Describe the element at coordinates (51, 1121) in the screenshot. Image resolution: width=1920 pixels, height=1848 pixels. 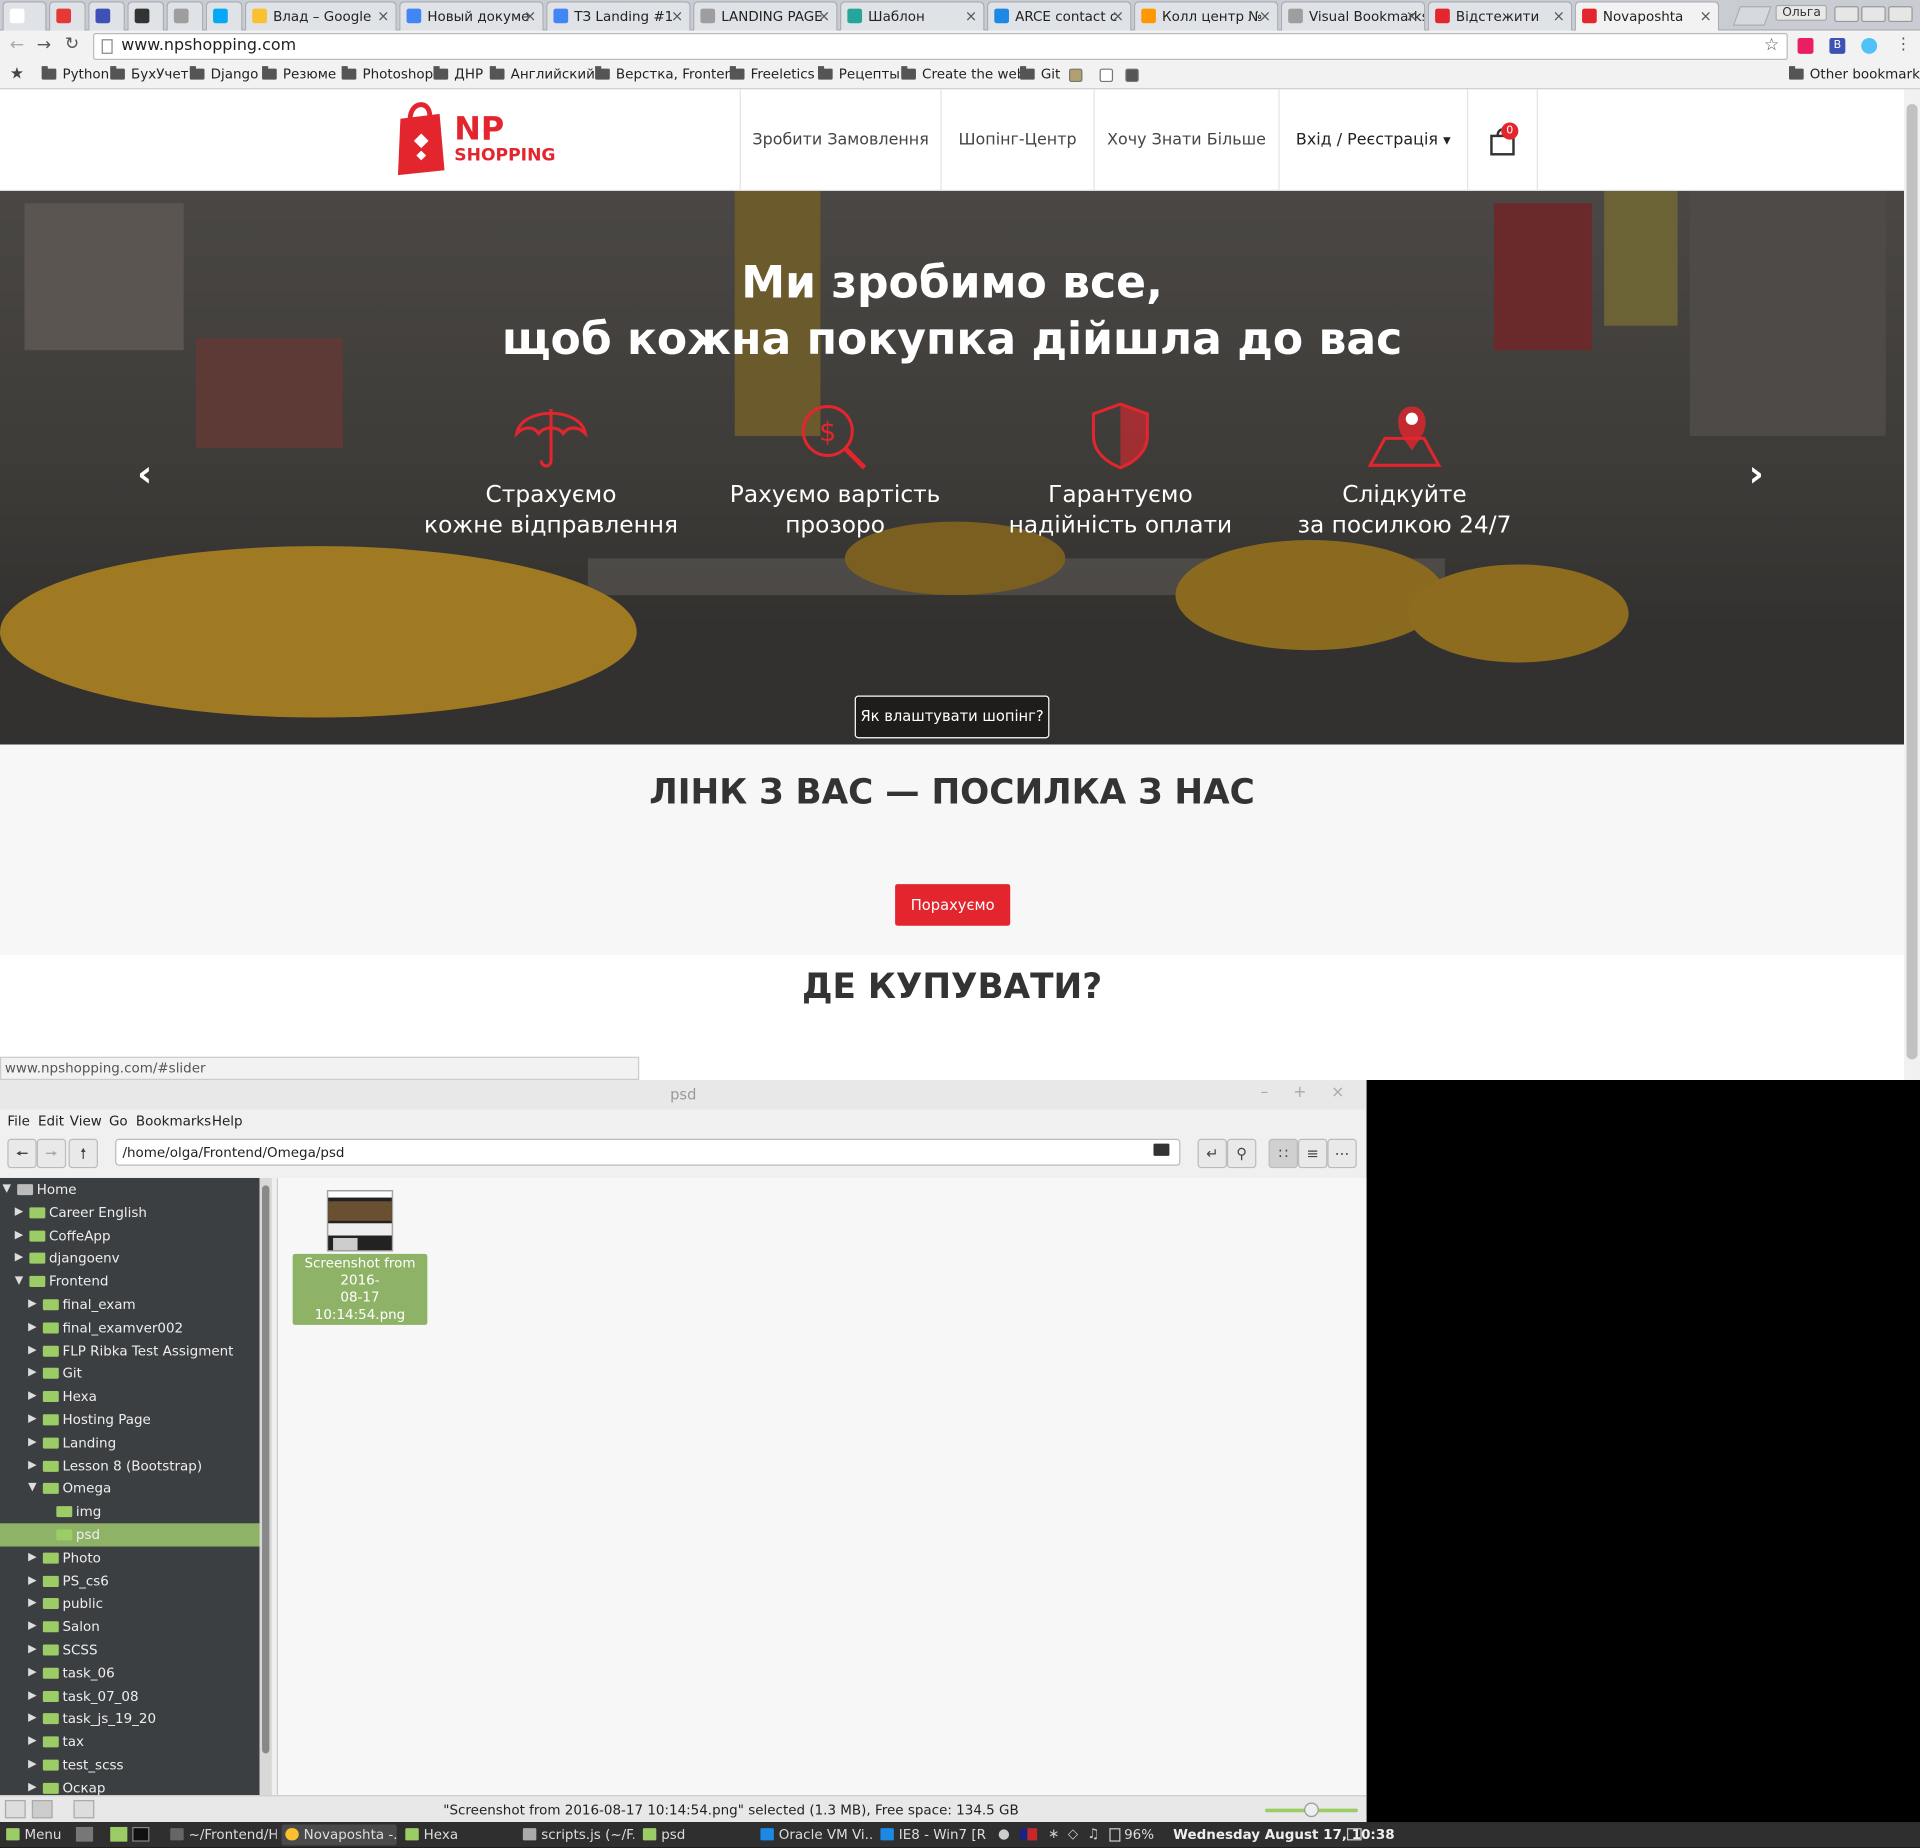
I see `menu-edit: Edit` at that location.